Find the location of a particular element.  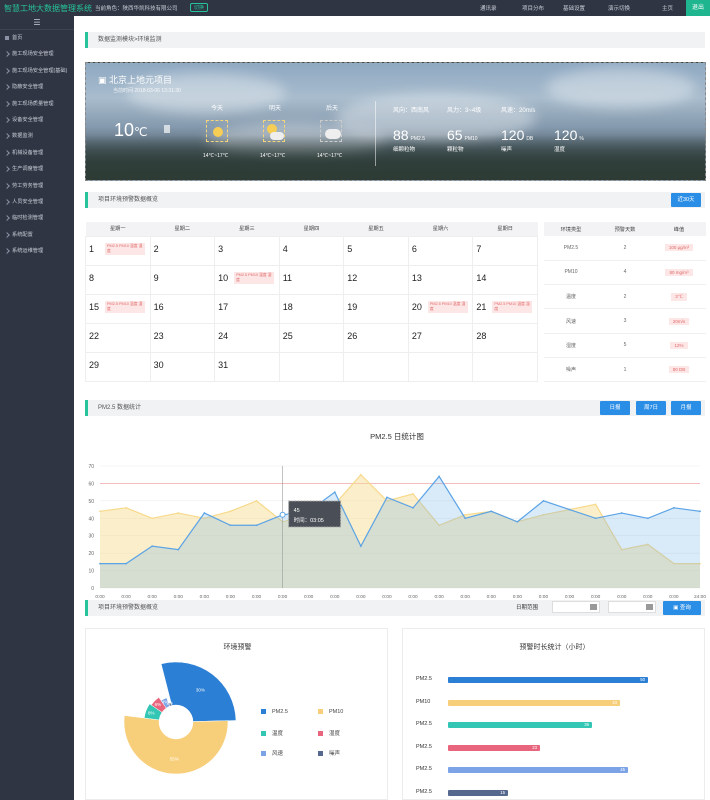

sidebar-item-home: 首页 is located at coordinates (37, 38).